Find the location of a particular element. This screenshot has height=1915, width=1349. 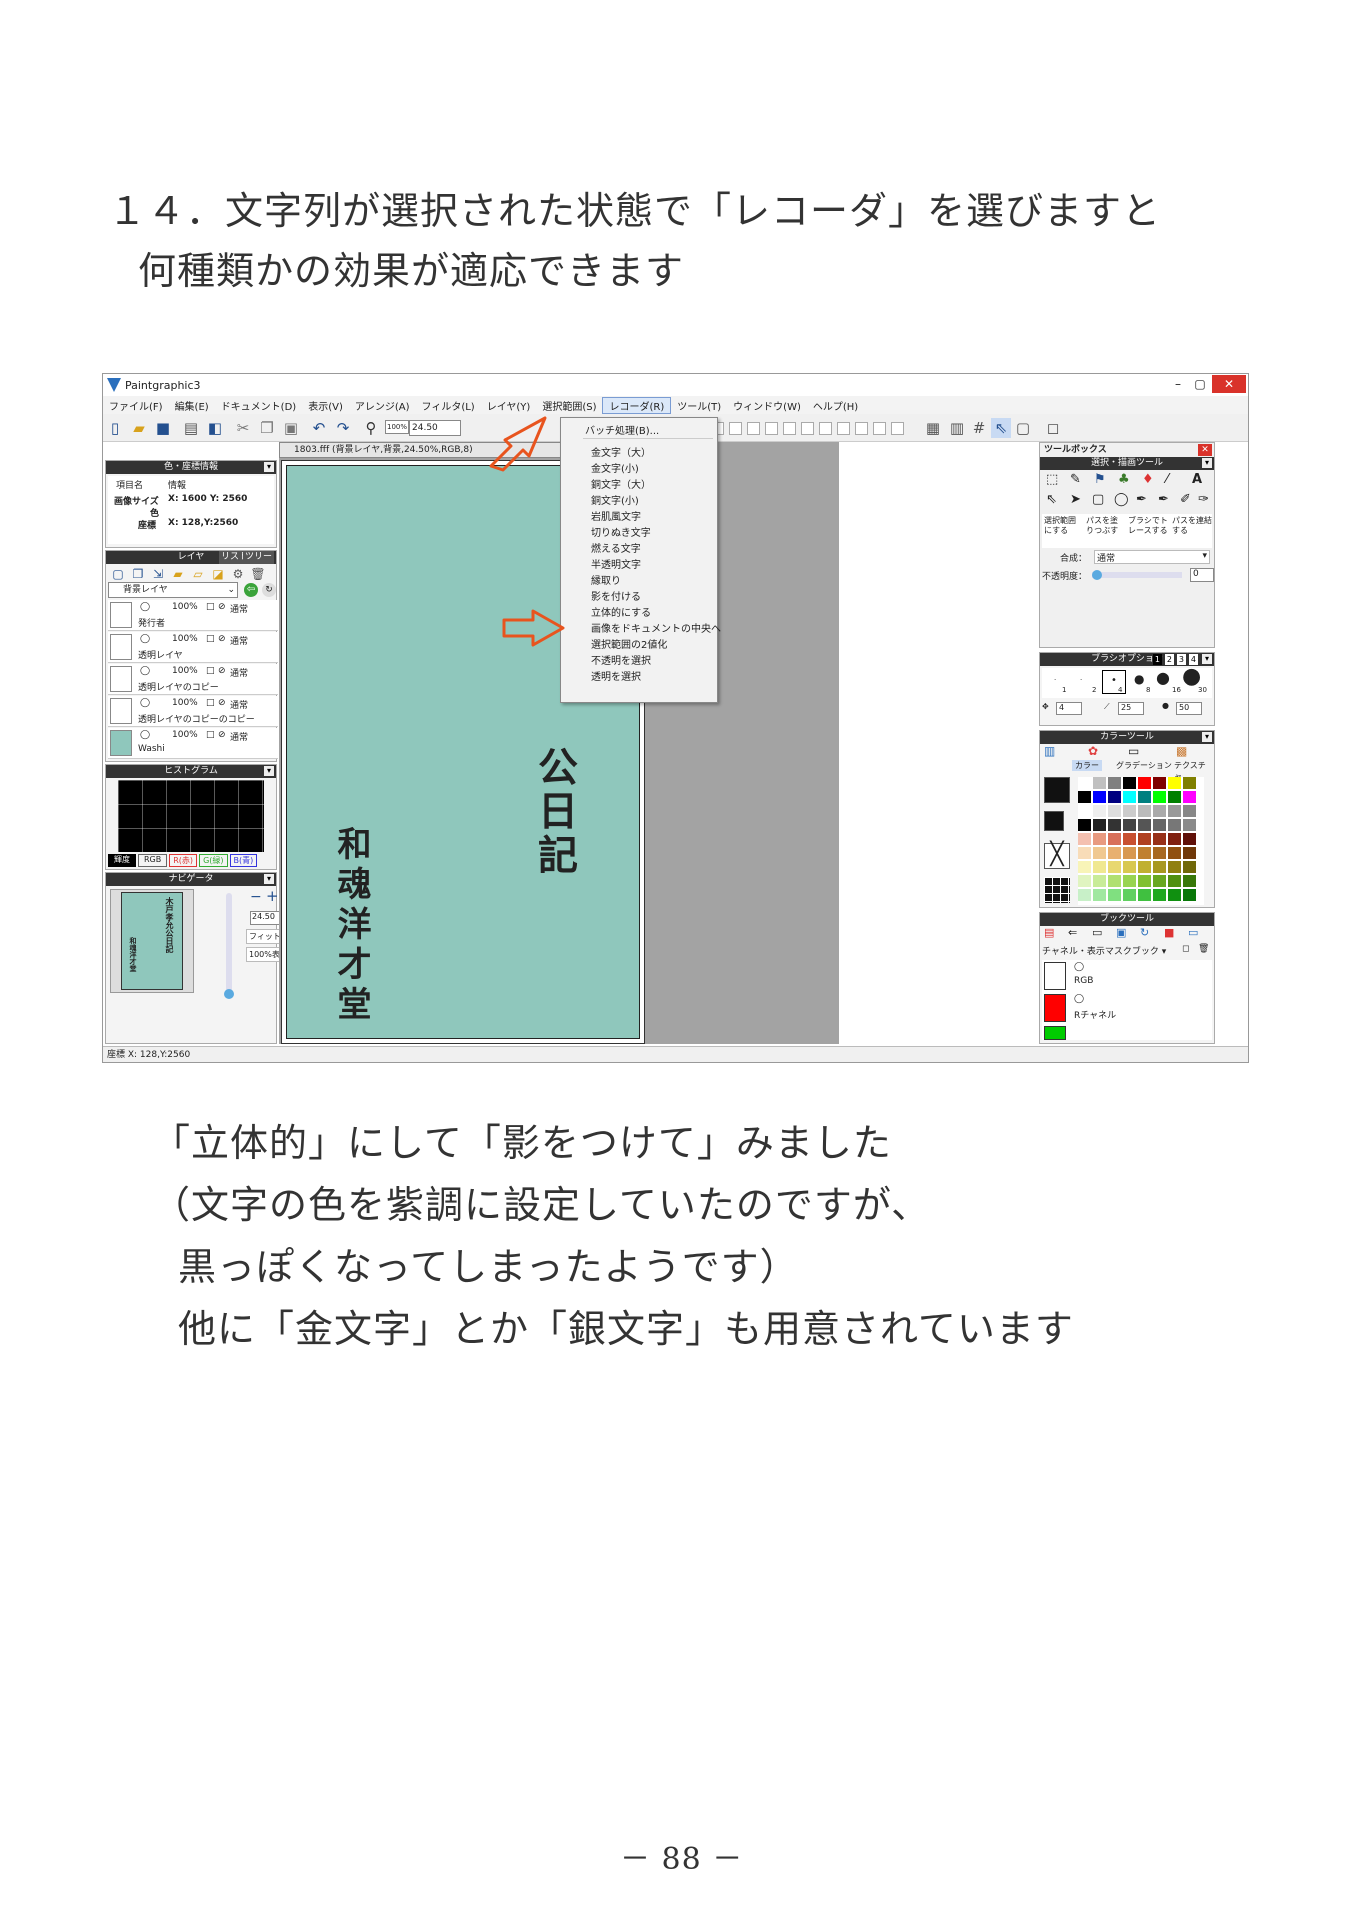

tab-gradation: グラデーション is located at coordinates (1144, 765).